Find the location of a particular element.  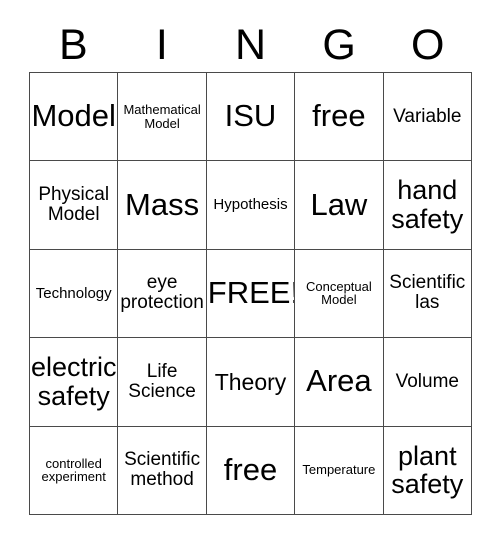

bingo-cell: Physical Model is located at coordinates (74, 205).